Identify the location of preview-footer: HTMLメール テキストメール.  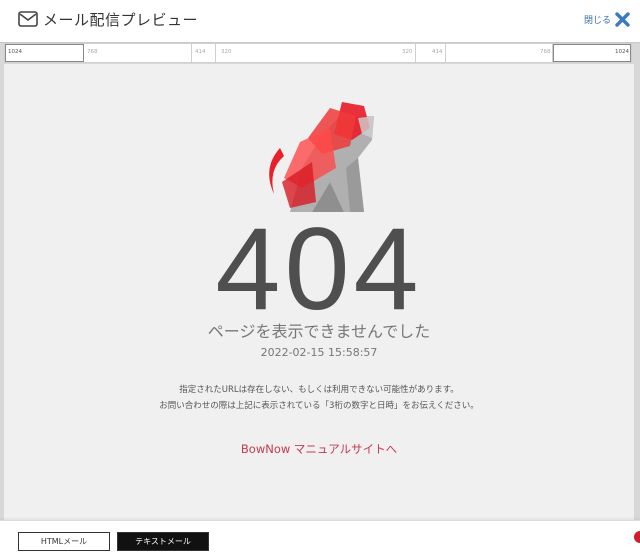
(320, 537).